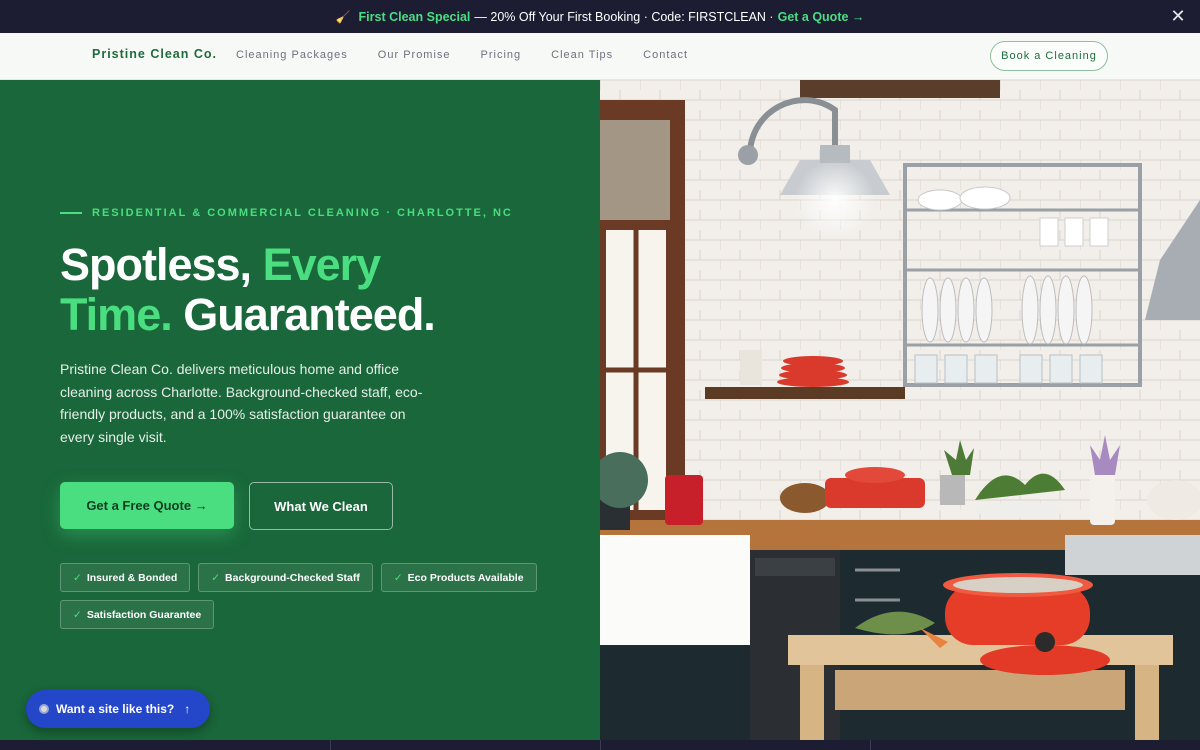 The image size is (1200, 750). Describe the element at coordinates (414, 55) in the screenshot. I see `nav-link-our-promise: Our Promise` at that location.